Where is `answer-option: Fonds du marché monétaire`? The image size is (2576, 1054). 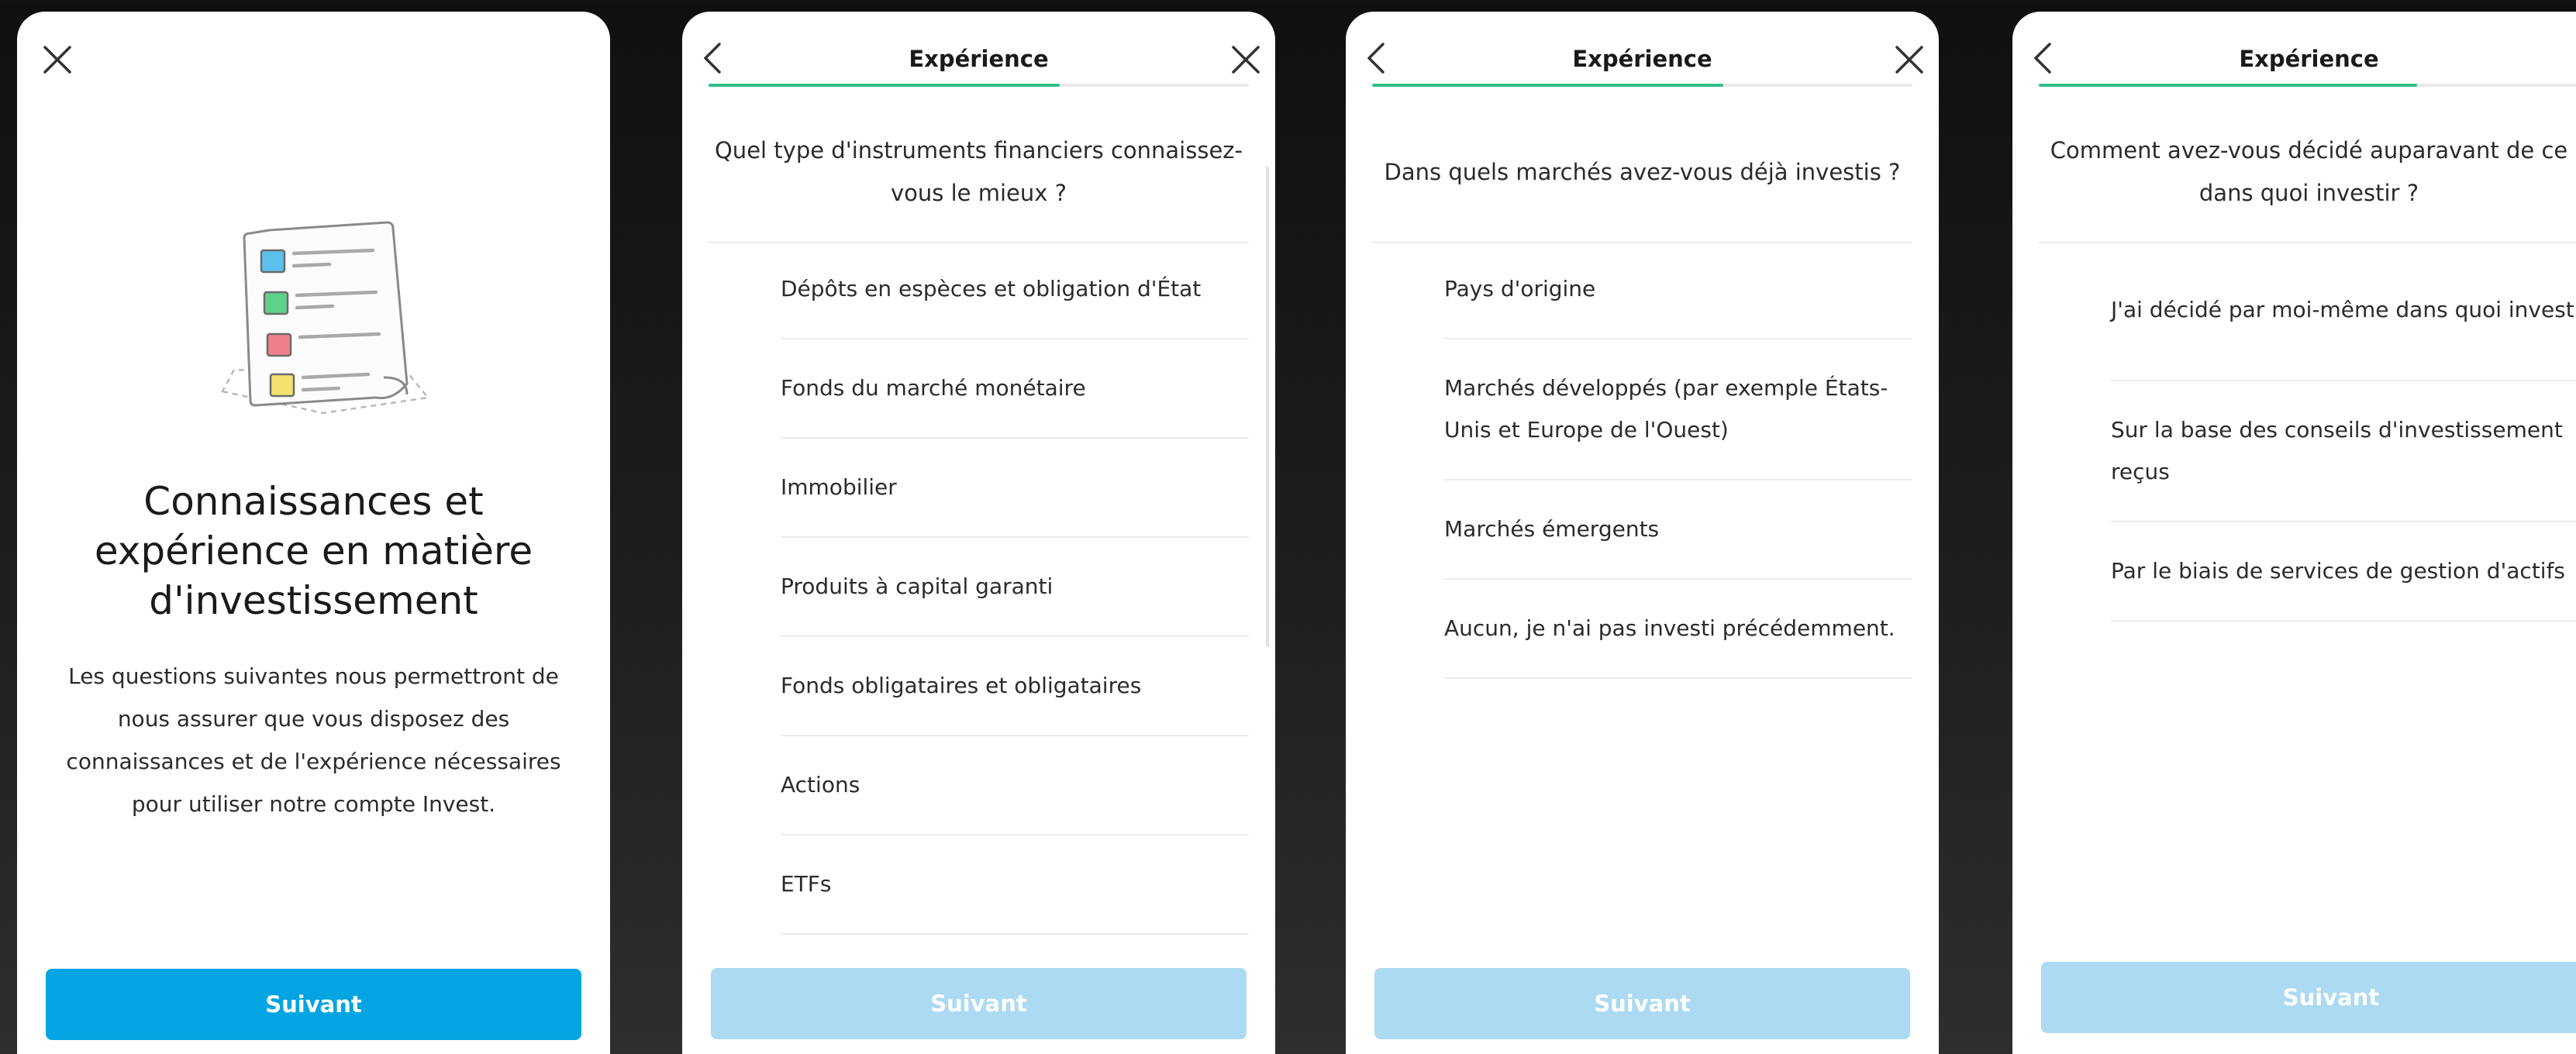 answer-option: Fonds du marché monétaire is located at coordinates (1015, 389).